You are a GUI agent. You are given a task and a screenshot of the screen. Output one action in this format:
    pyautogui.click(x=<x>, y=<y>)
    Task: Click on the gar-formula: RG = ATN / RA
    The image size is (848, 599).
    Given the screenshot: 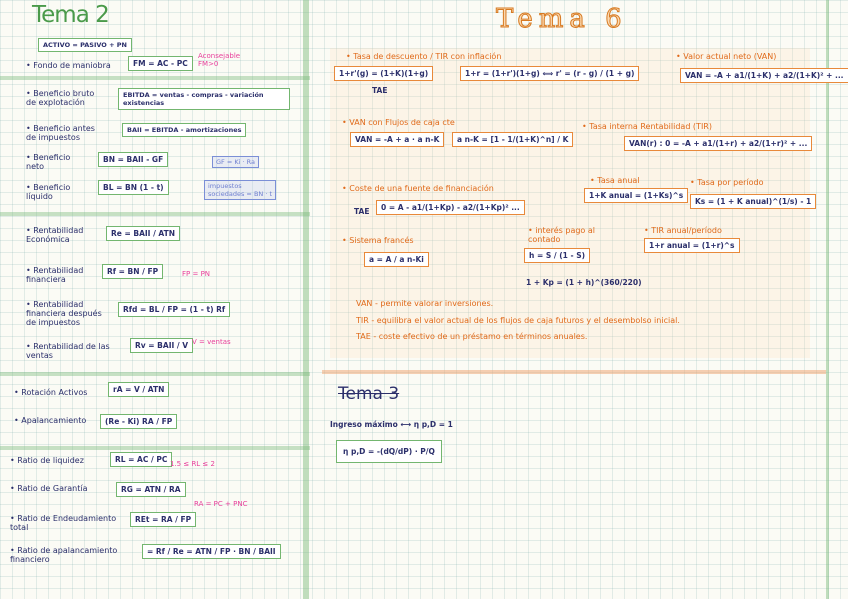 What is the action you would take?
    pyautogui.click(x=151, y=489)
    